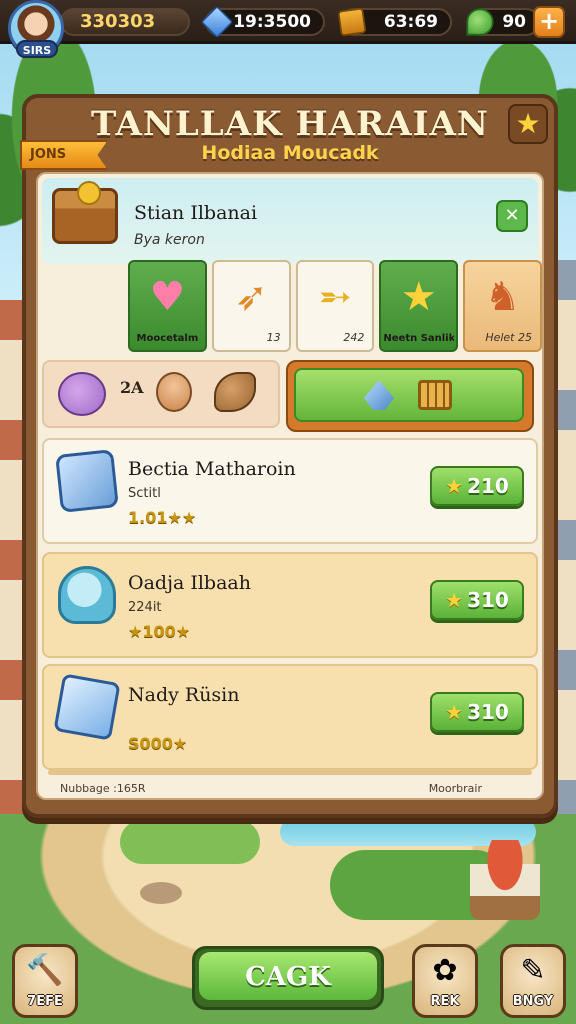 Image resolution: width=576 pixels, height=1024 pixels. Describe the element at coordinates (290, 717) in the screenshot. I see `reward-row: Nady Rüsin S000★ ★ 310` at that location.